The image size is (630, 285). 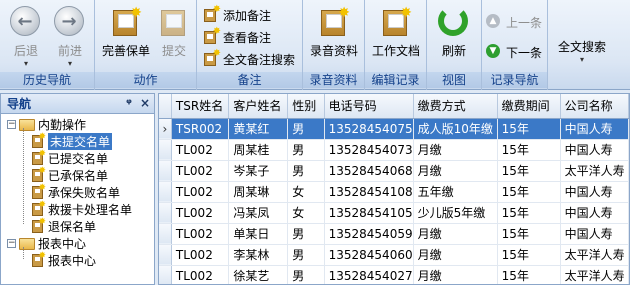 What do you see at coordinates (145, 103) in the screenshot?
I see `close-icon: ×` at bounding box center [145, 103].